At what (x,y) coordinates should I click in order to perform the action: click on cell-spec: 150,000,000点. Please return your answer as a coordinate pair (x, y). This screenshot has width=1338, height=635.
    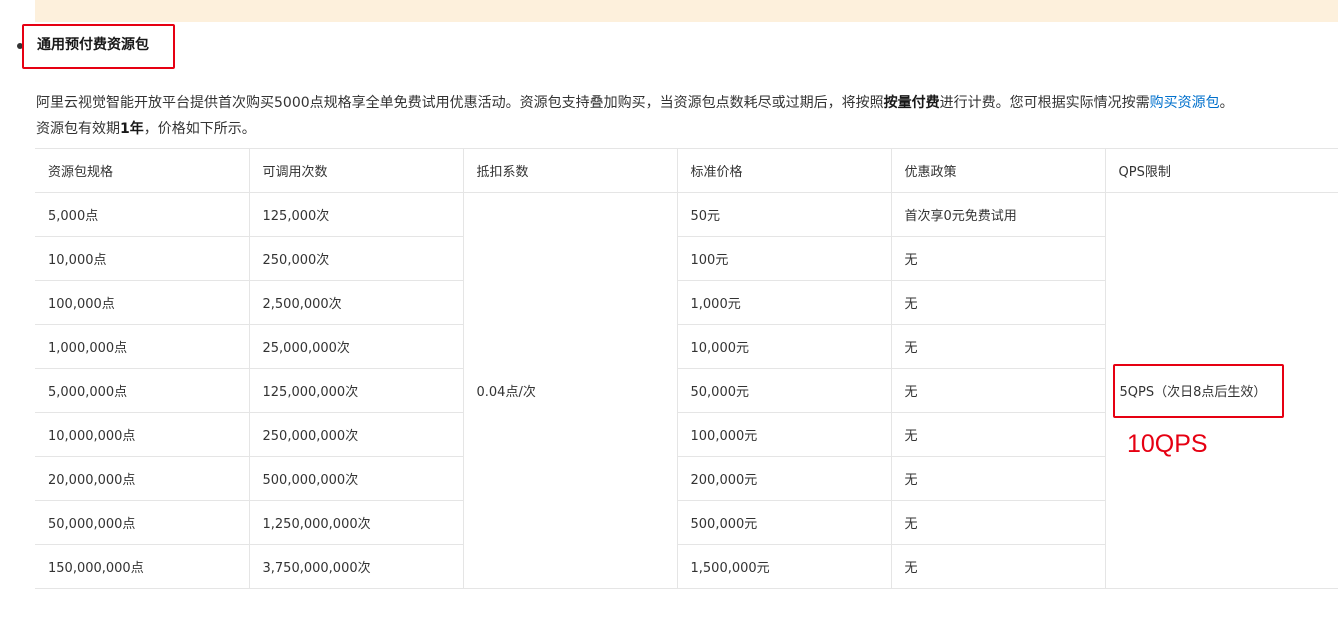
    Looking at the image, I should click on (142, 566).